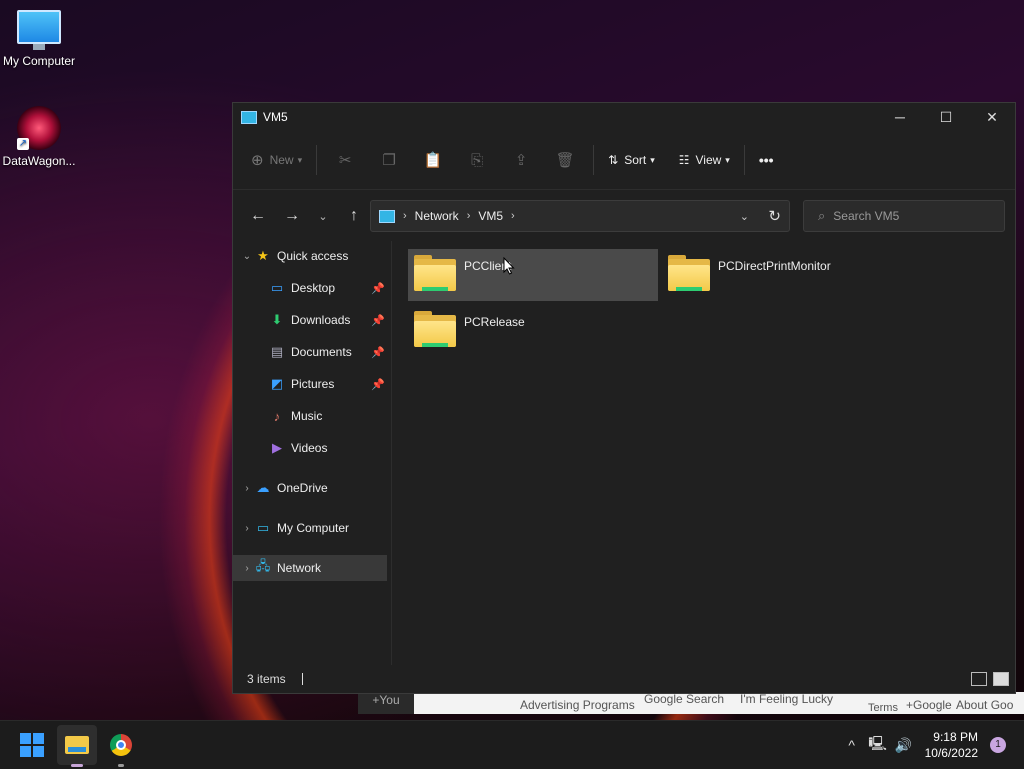  Describe the element at coordinates (744, 216) in the screenshot. I see `address-dropdown-icon: ⌄` at that location.